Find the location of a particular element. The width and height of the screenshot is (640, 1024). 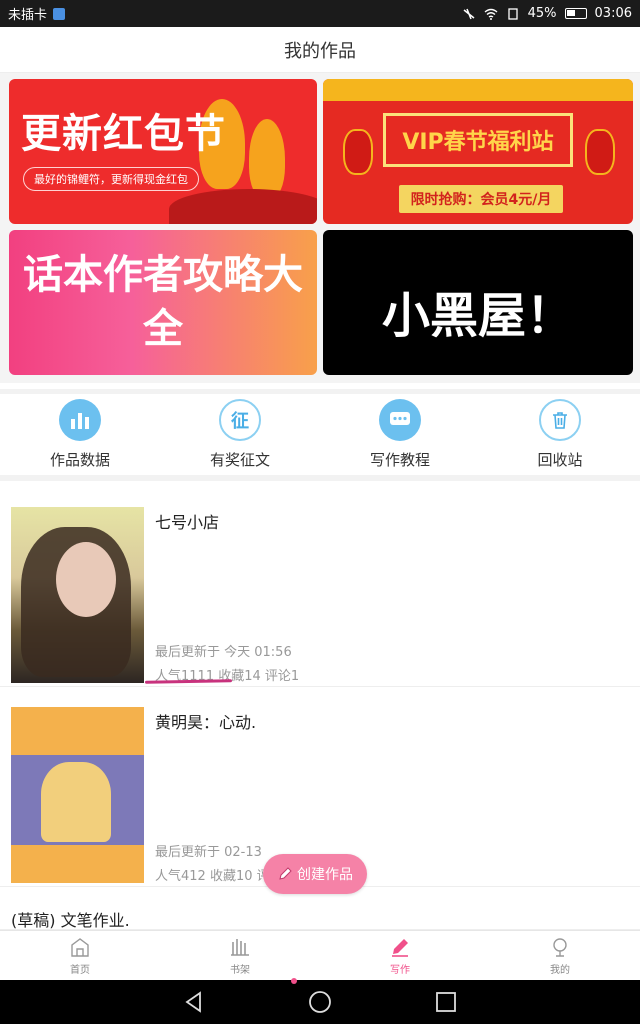

tab-home: 首页 is located at coordinates (80, 955).